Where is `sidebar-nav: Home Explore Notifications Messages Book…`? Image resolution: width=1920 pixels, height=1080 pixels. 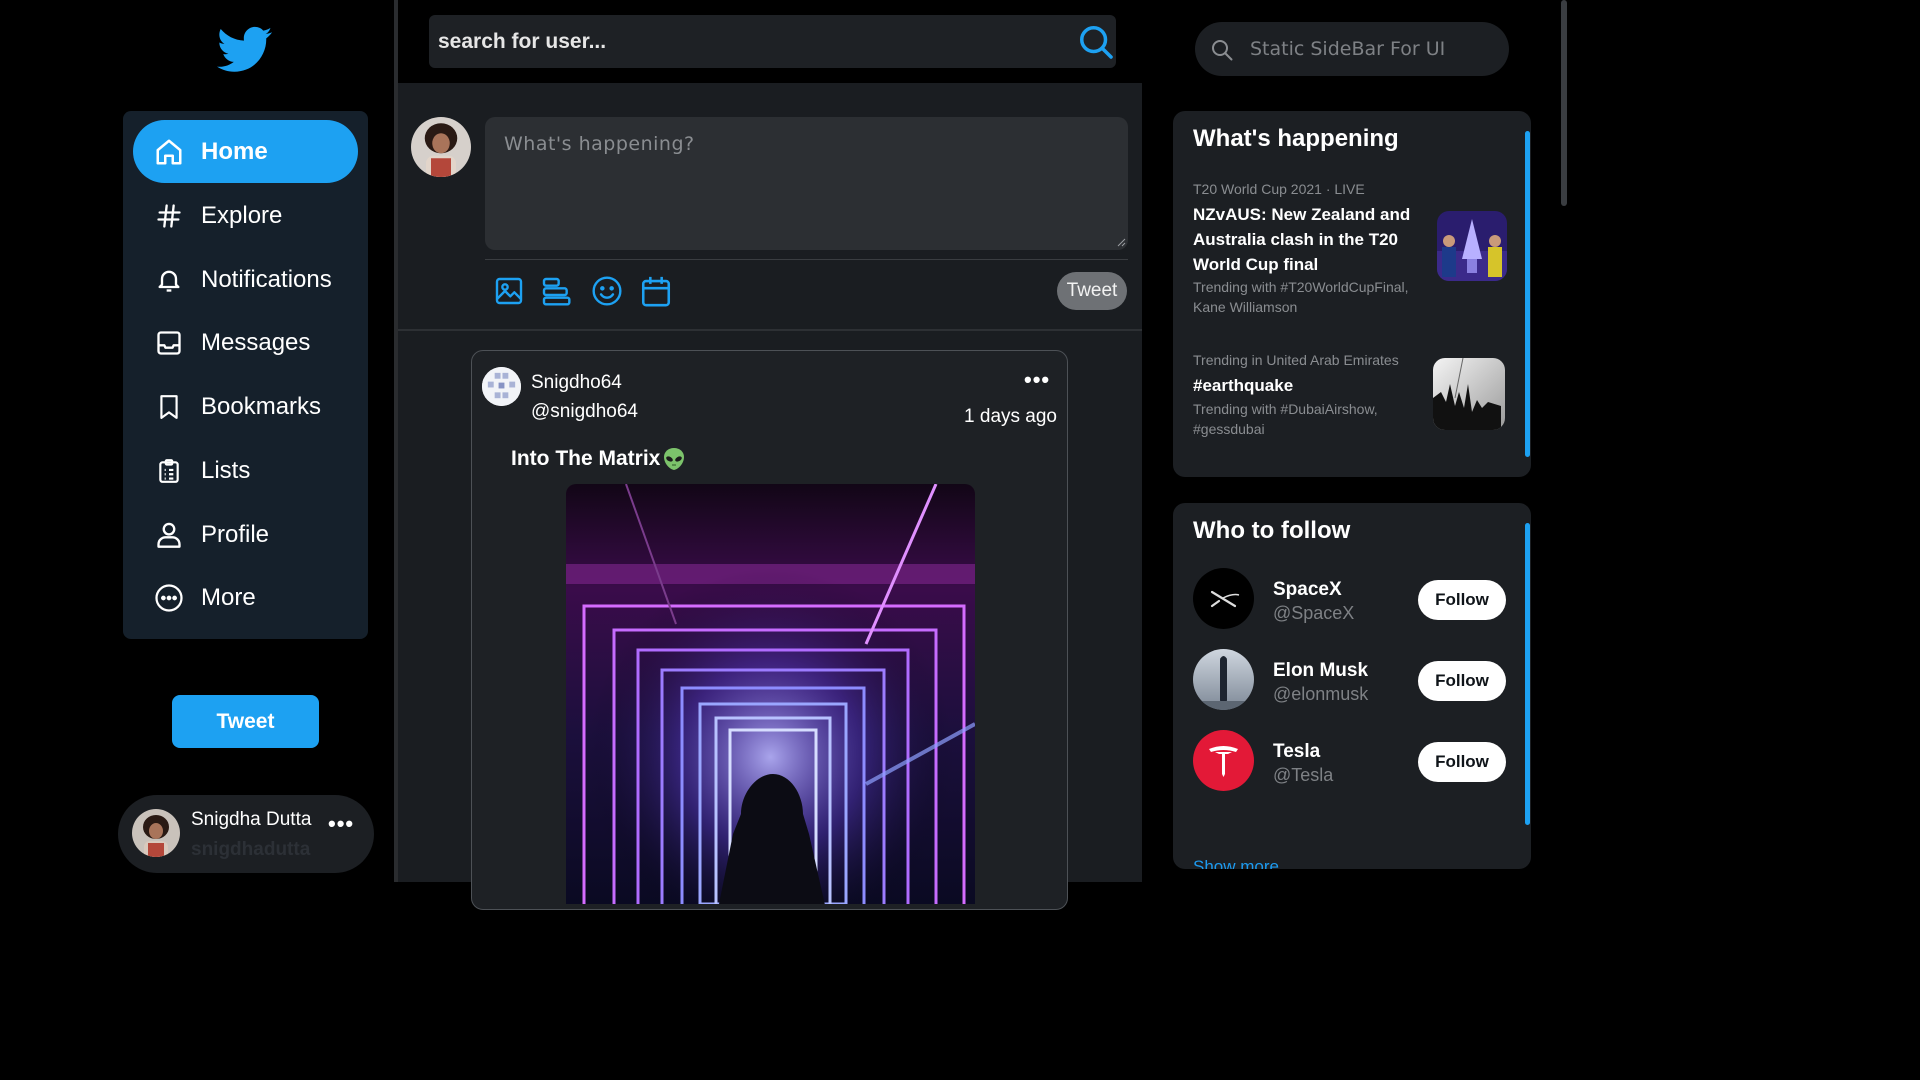 sidebar-nav: Home Explore Notifications Messages Book… is located at coordinates (245, 375).